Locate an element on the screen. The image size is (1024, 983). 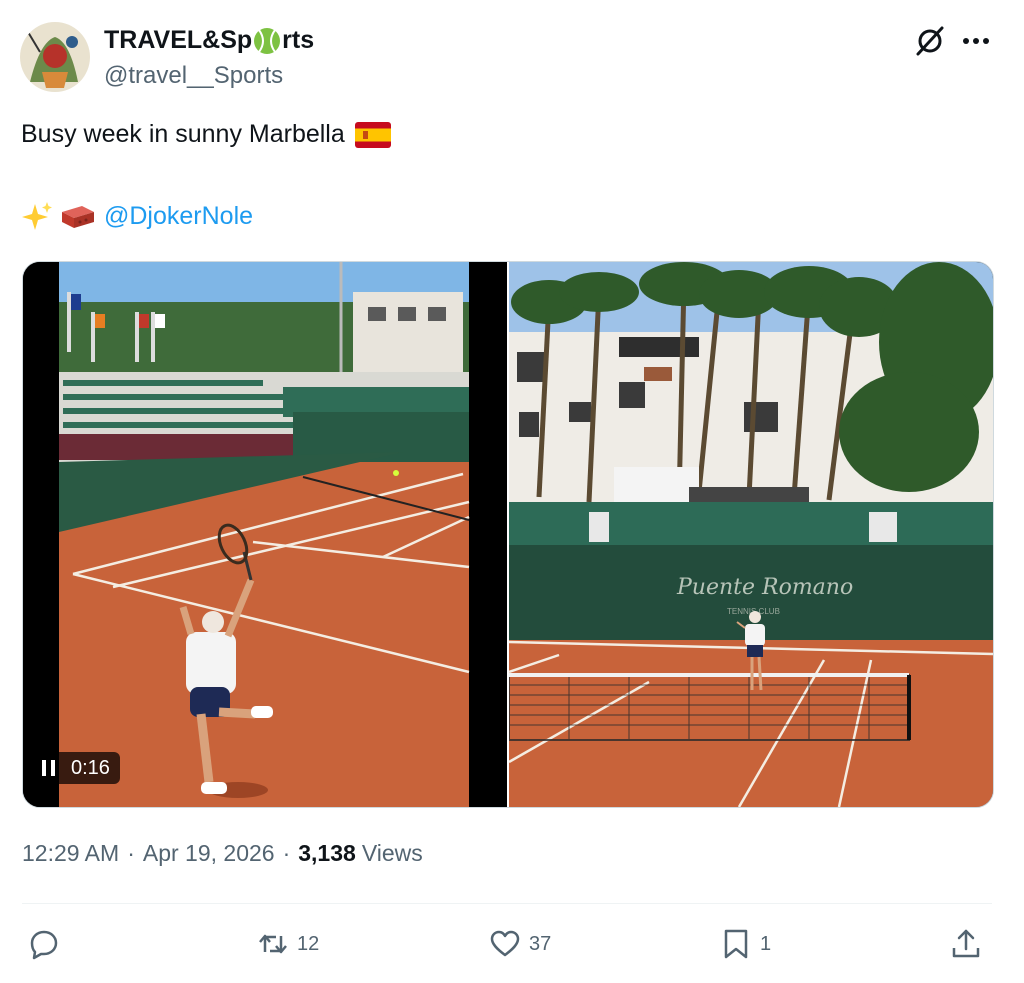
video-time: 0:16 is located at coordinates (90, 767).